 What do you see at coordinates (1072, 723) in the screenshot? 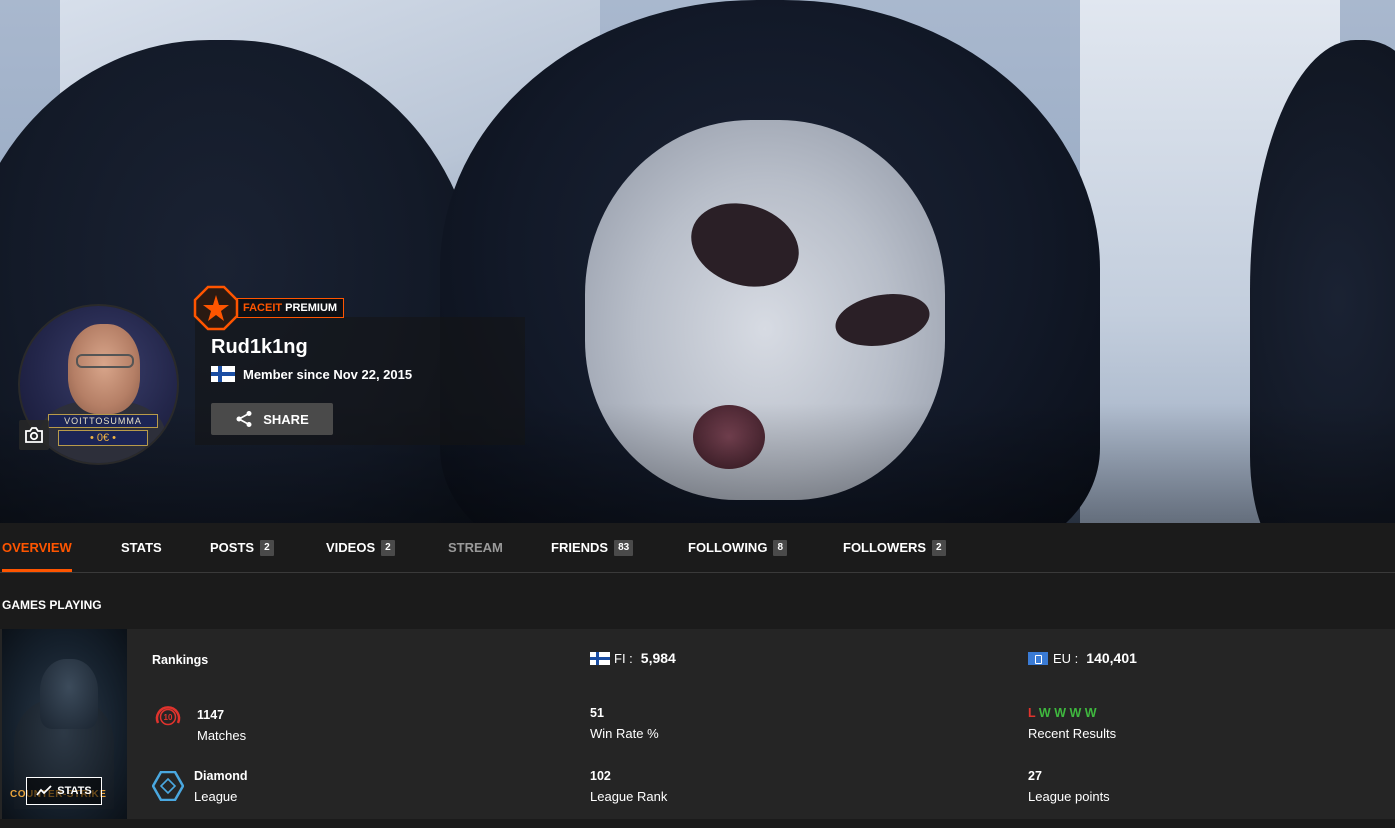
I see `recent-results-stat: L W W W W Recent Results` at bounding box center [1072, 723].